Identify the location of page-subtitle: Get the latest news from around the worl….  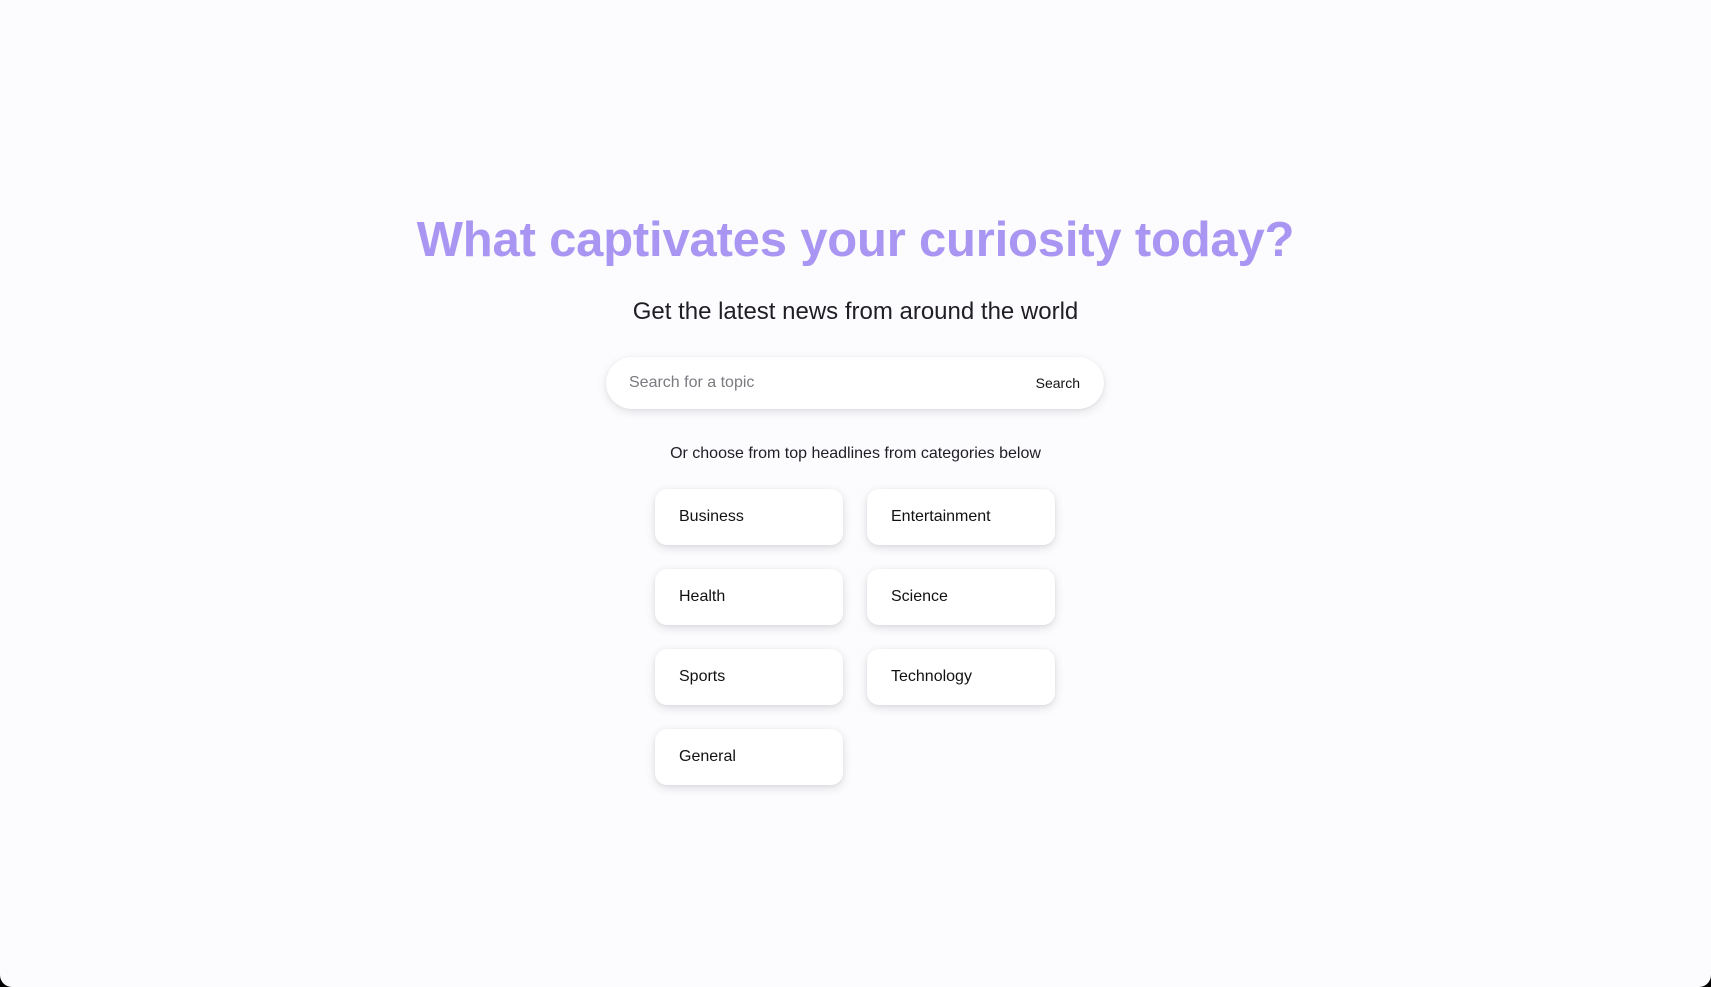
(855, 311).